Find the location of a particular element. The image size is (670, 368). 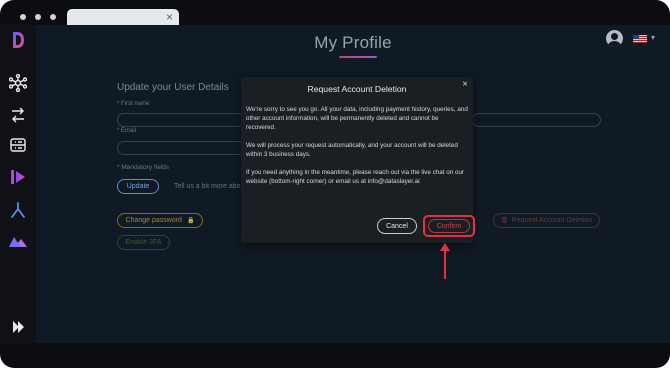

logo-d-icon is located at coordinates (18, 40).